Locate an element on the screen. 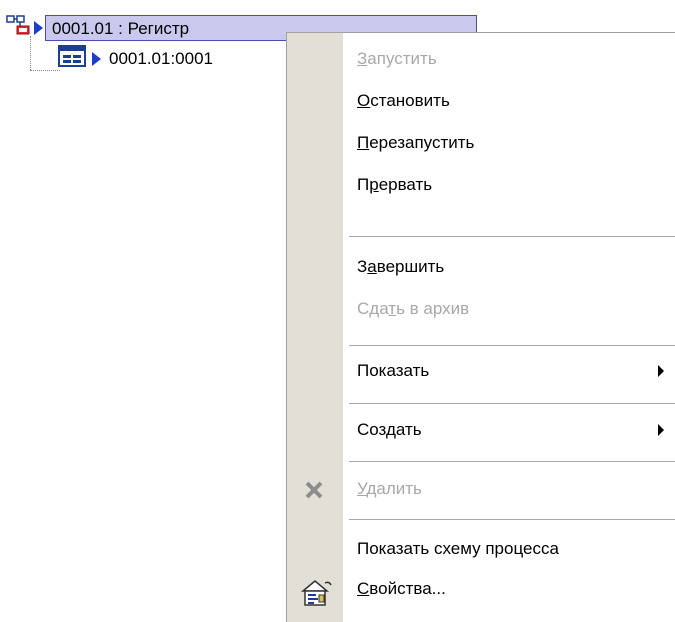 The width and height of the screenshot is (675, 622). properties-icon is located at coordinates (315, 591).